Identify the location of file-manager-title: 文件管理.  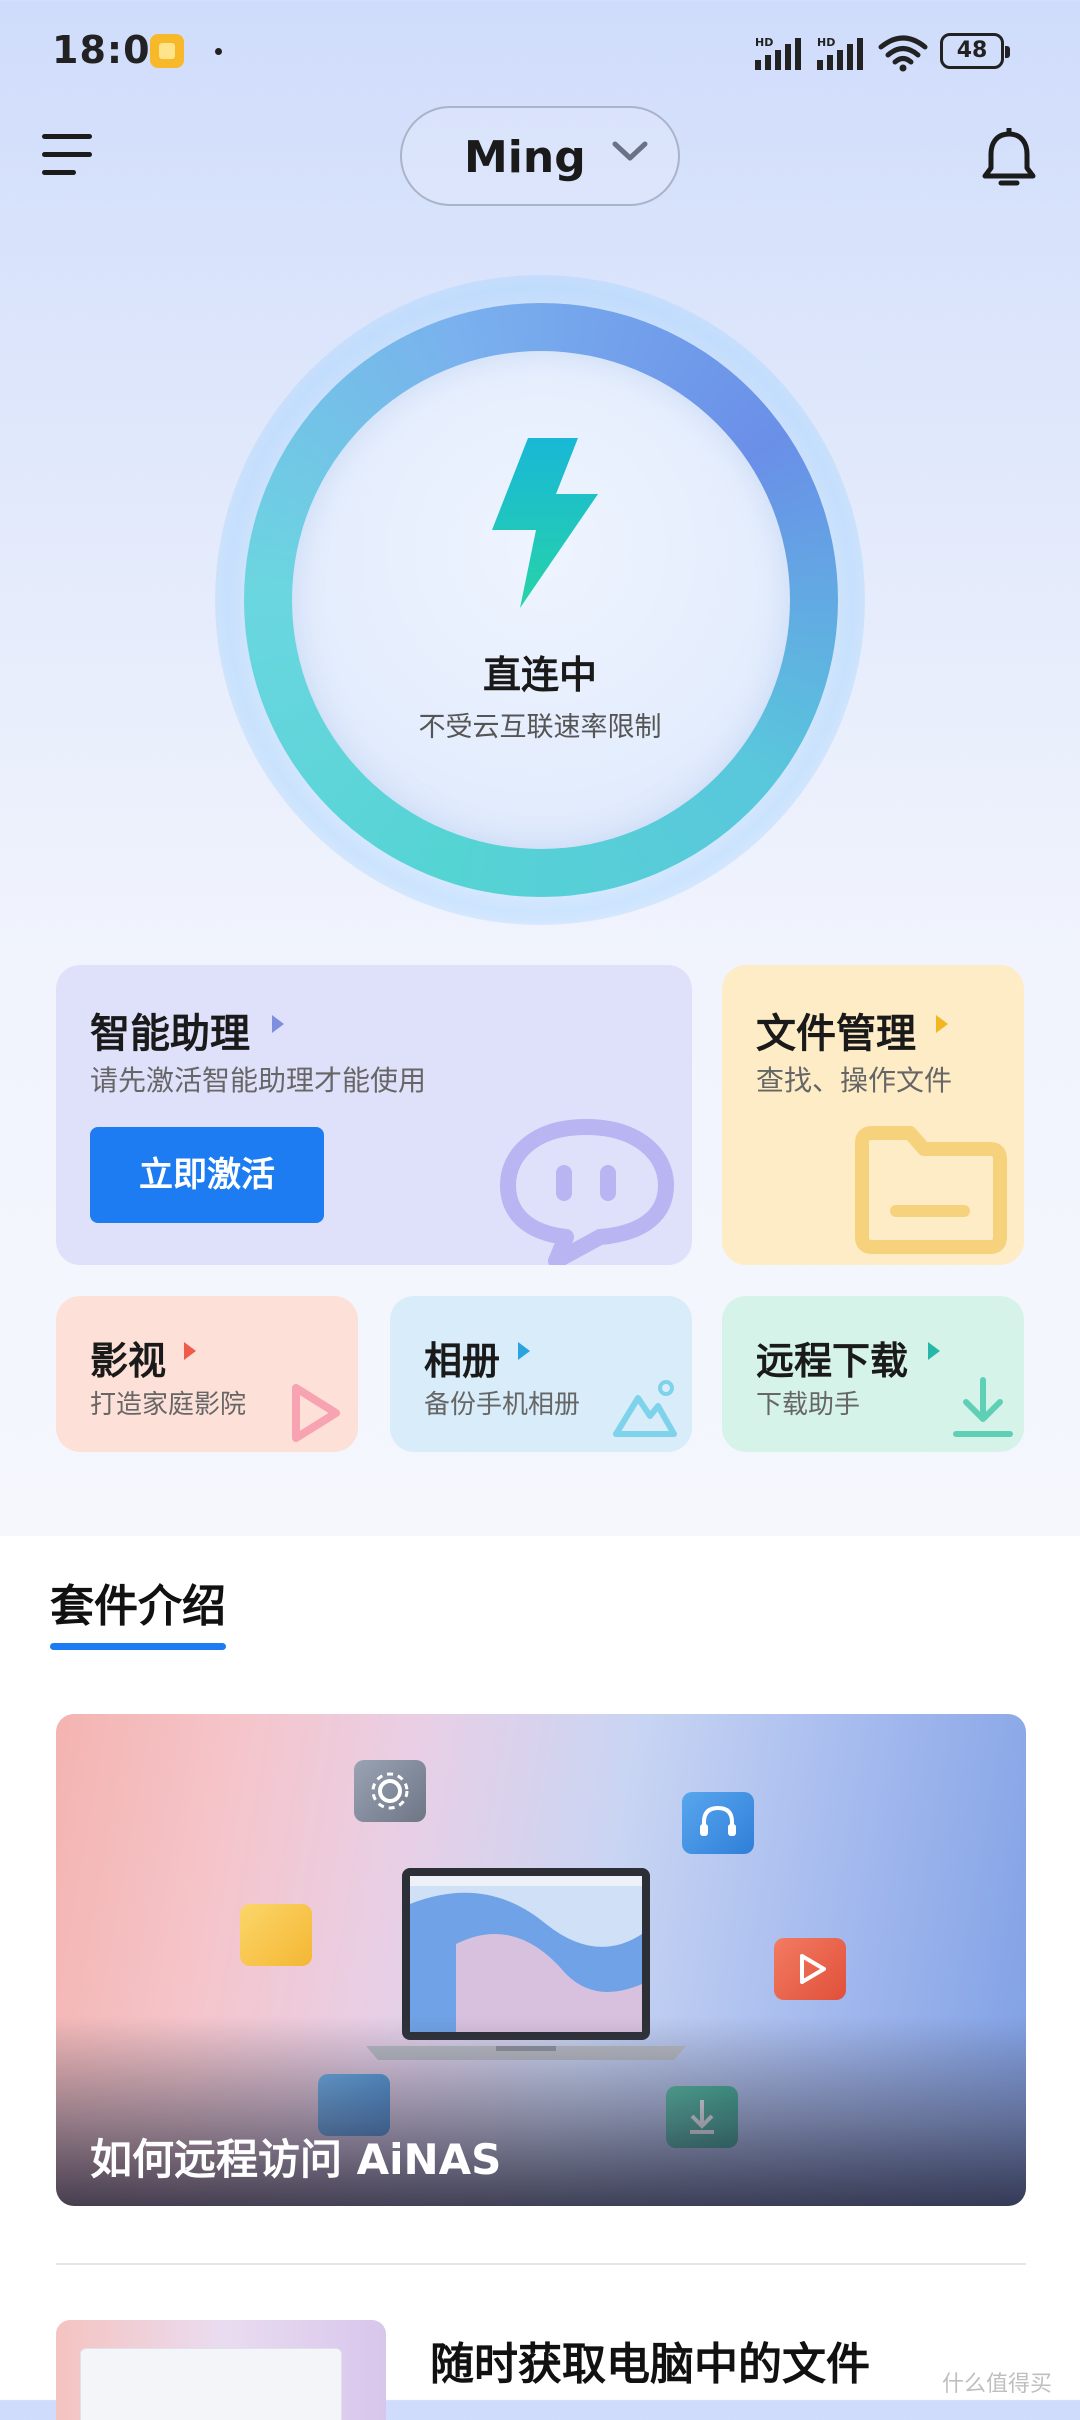
(836, 1034).